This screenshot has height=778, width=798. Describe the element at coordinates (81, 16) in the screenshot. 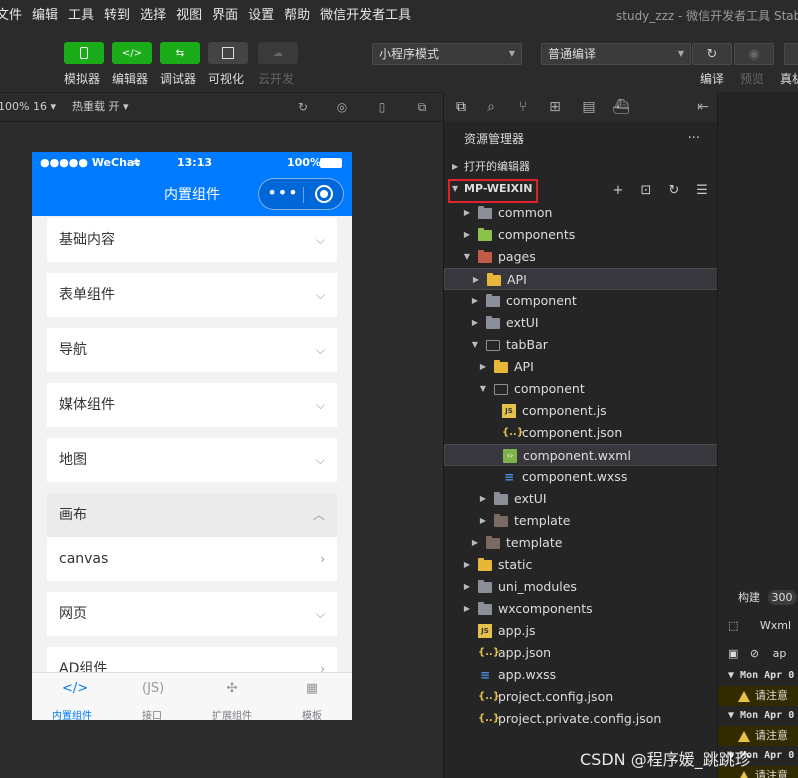

I see `menu-tools: 工具` at that location.